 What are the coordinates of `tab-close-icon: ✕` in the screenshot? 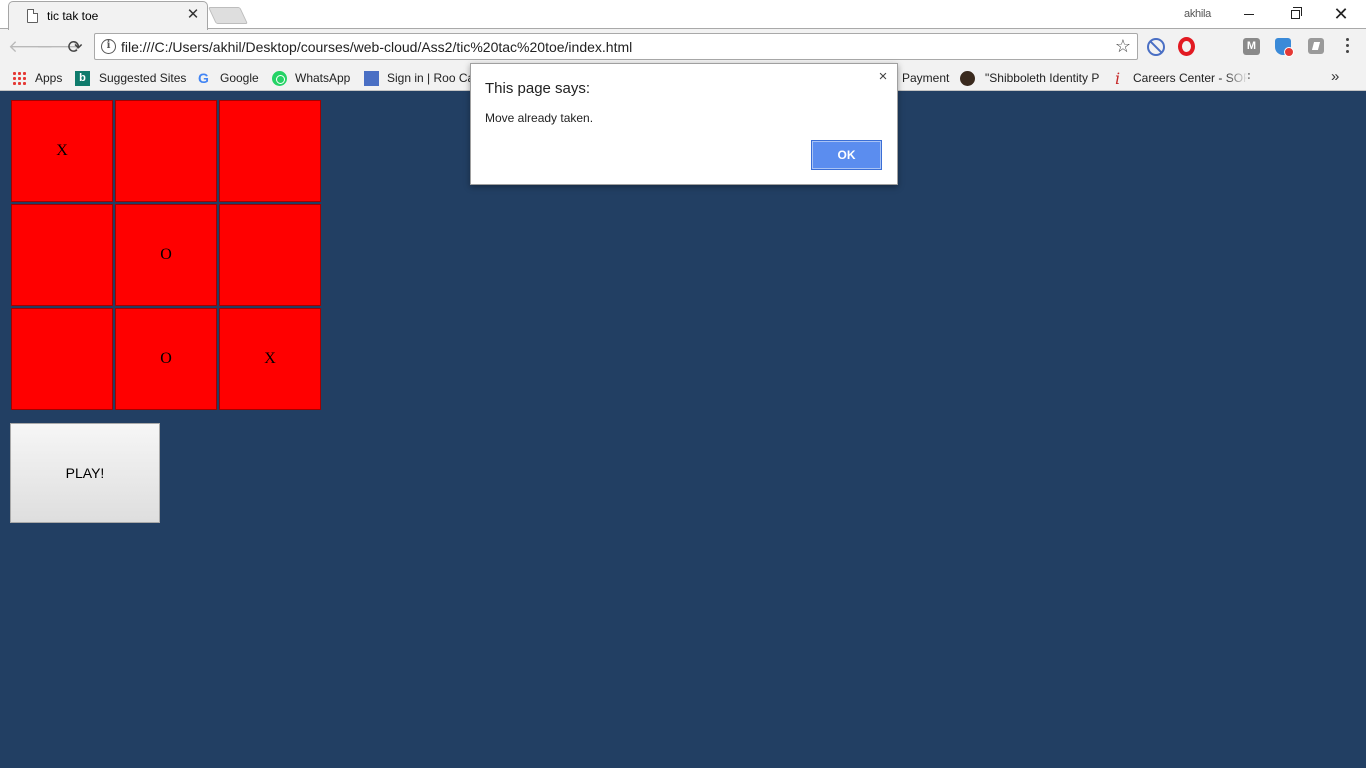 It's located at (193, 14).